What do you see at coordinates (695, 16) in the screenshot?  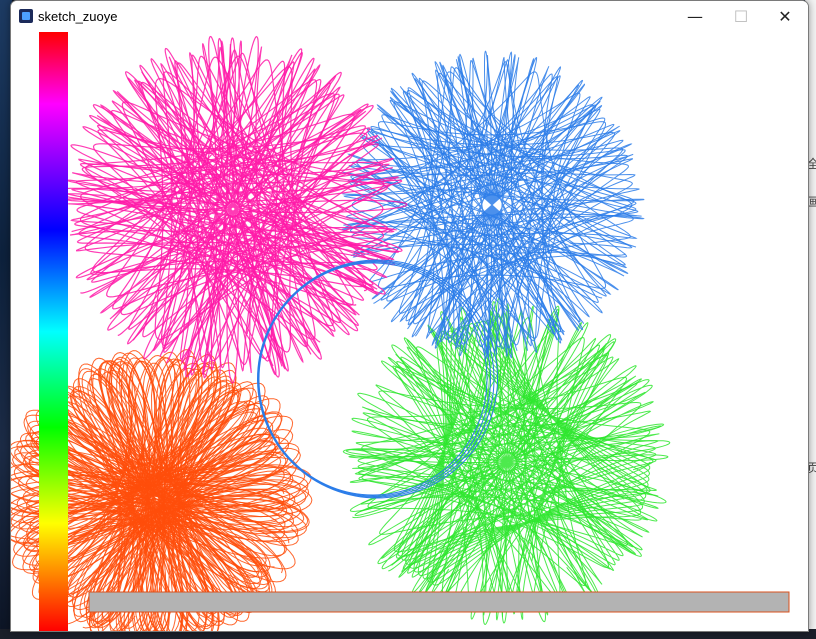 I see `minimize-button: —` at bounding box center [695, 16].